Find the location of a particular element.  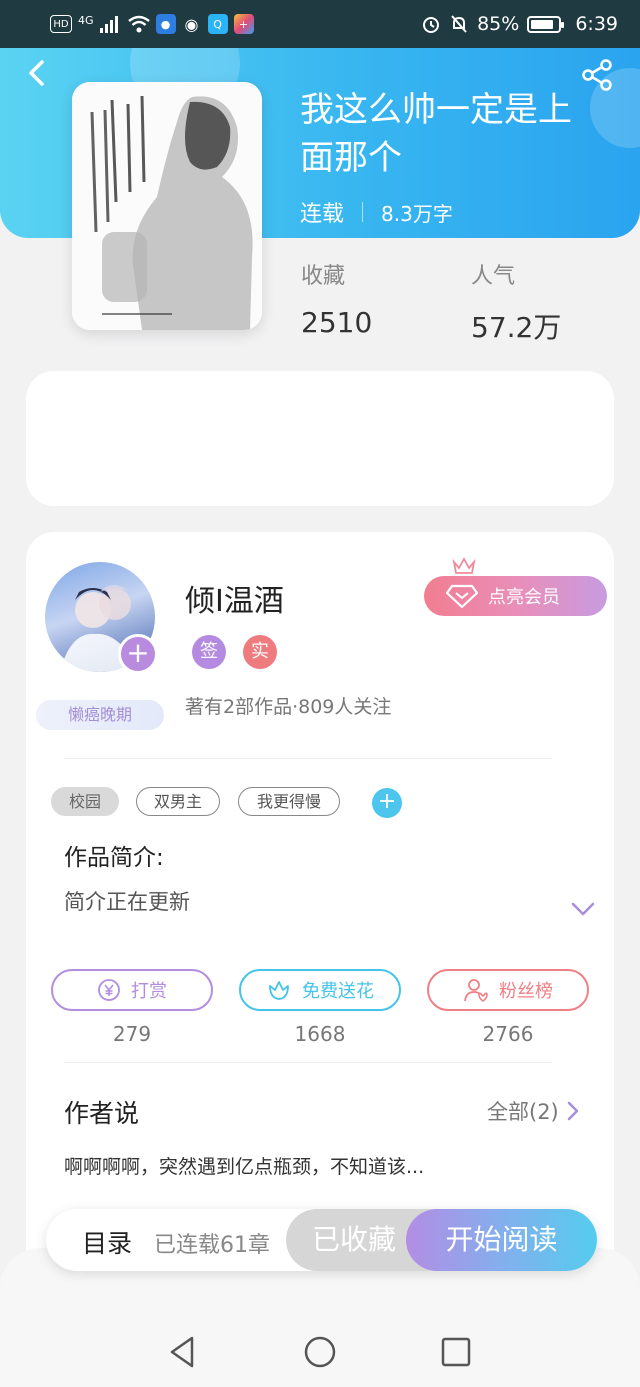

status-bar: HD 4G ● ◉ Q + 85% 6:39 is located at coordinates (320, 24).